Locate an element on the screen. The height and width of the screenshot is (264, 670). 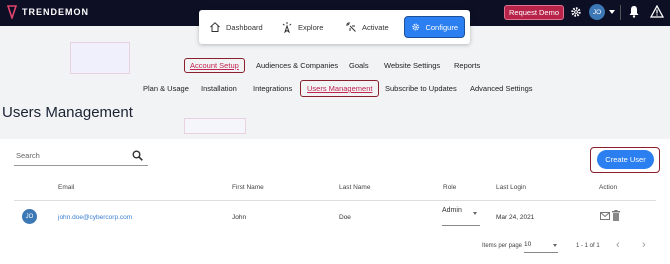
subnav-goals: Goals is located at coordinates (359, 65).